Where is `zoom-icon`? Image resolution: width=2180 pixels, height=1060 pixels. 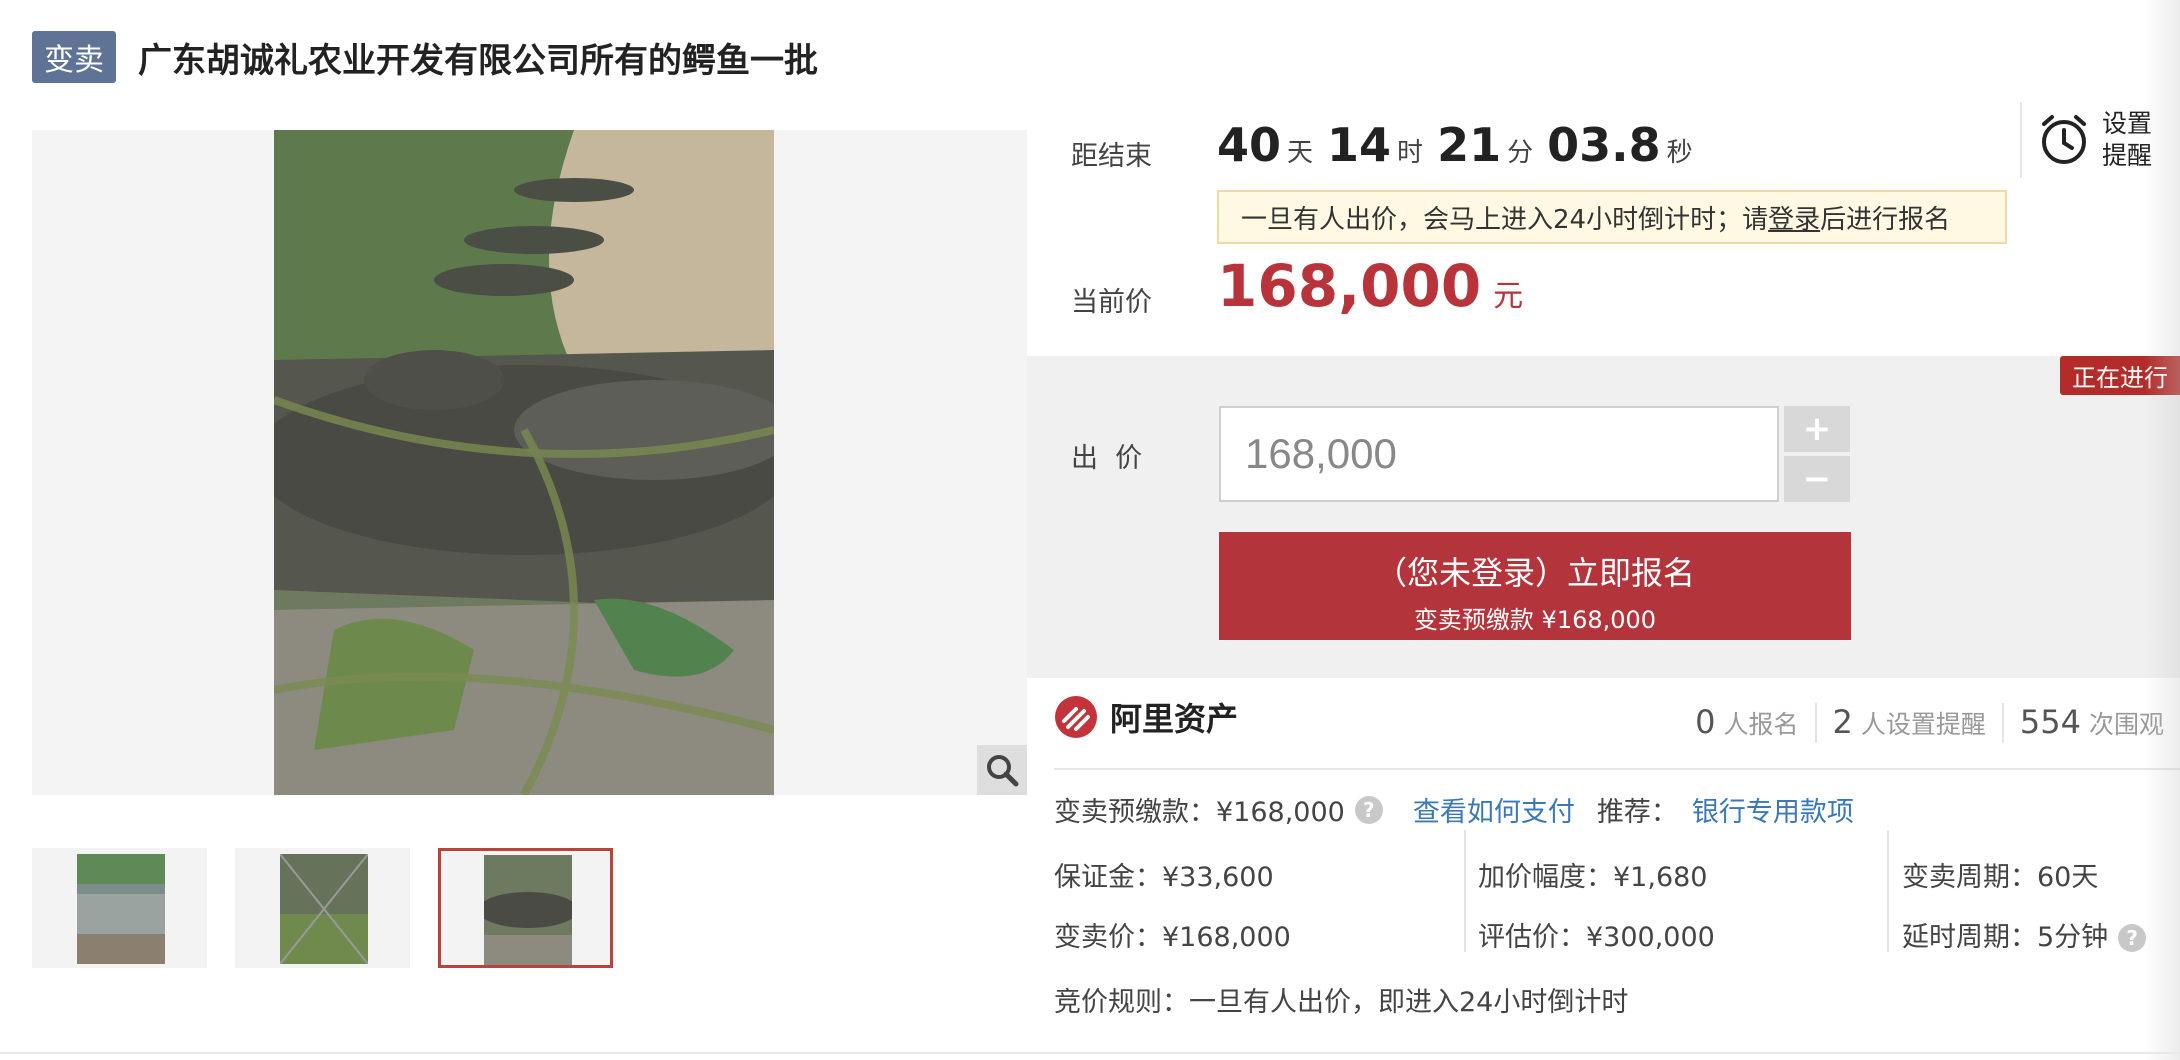 zoom-icon is located at coordinates (1003, 771).